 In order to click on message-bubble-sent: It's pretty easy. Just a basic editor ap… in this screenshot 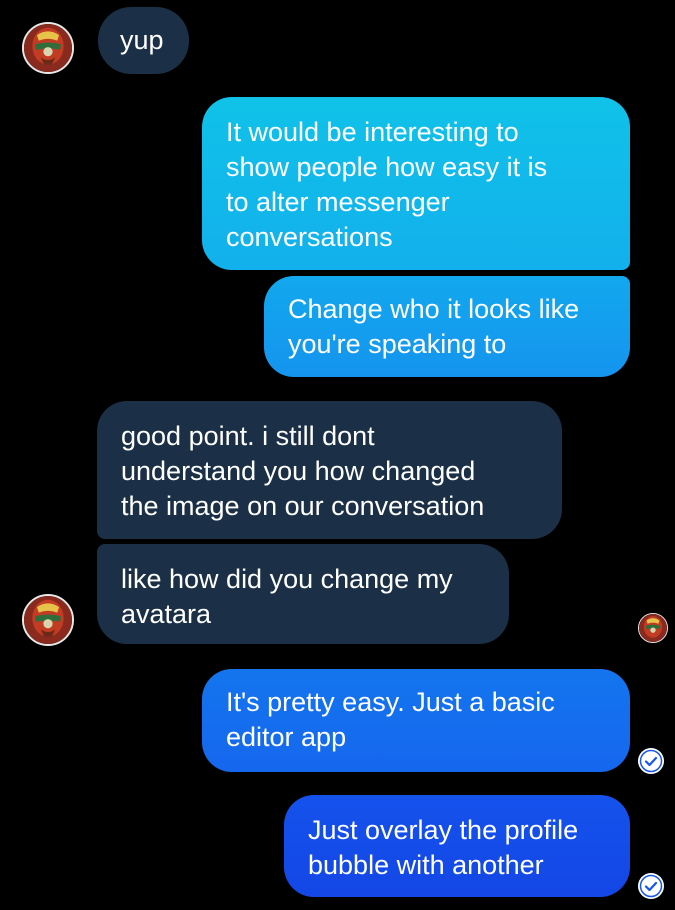, I will do `click(416, 720)`.